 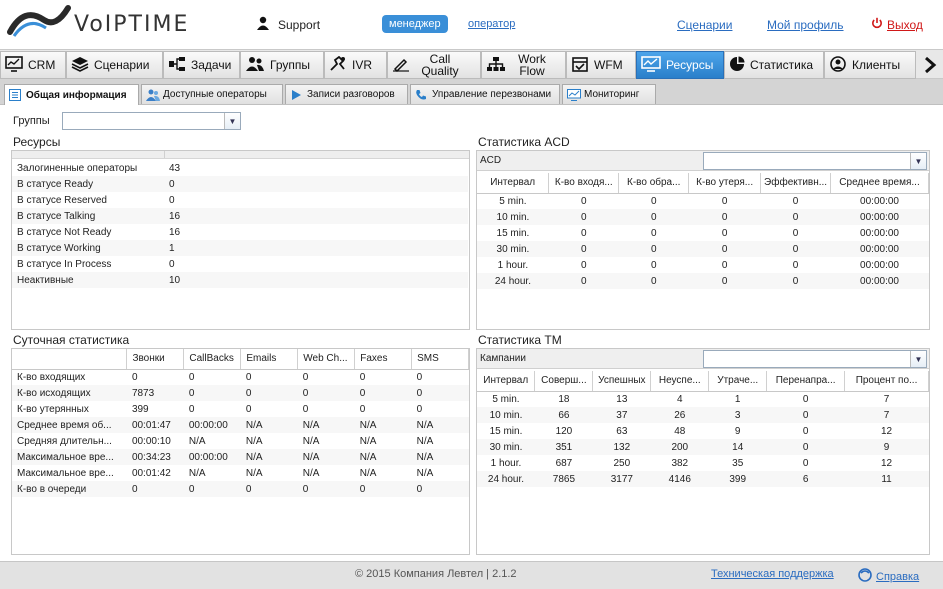 I want to click on table-cell: 6, so click(x=805, y=479).